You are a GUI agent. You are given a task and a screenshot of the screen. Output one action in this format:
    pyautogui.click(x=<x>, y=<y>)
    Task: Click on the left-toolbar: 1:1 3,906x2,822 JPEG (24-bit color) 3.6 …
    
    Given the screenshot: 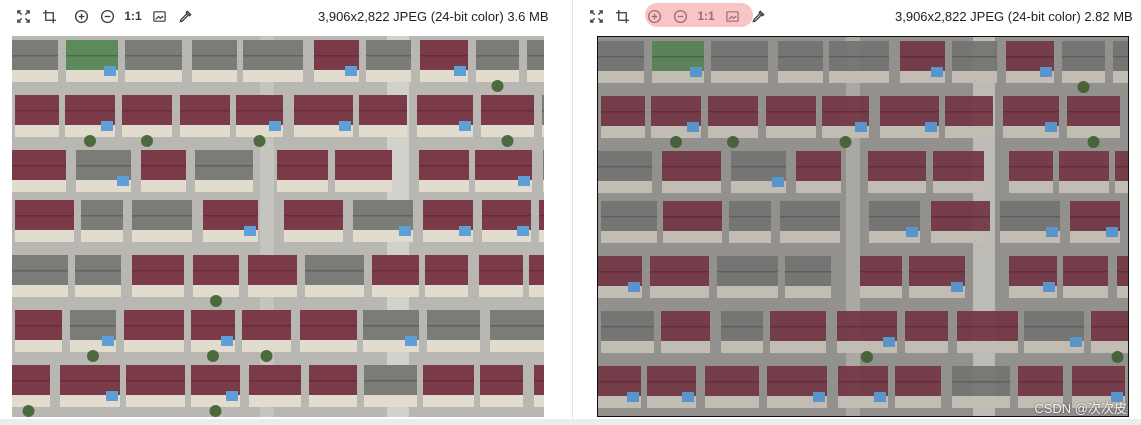 What is the action you would take?
    pyautogui.click(x=286, y=16)
    